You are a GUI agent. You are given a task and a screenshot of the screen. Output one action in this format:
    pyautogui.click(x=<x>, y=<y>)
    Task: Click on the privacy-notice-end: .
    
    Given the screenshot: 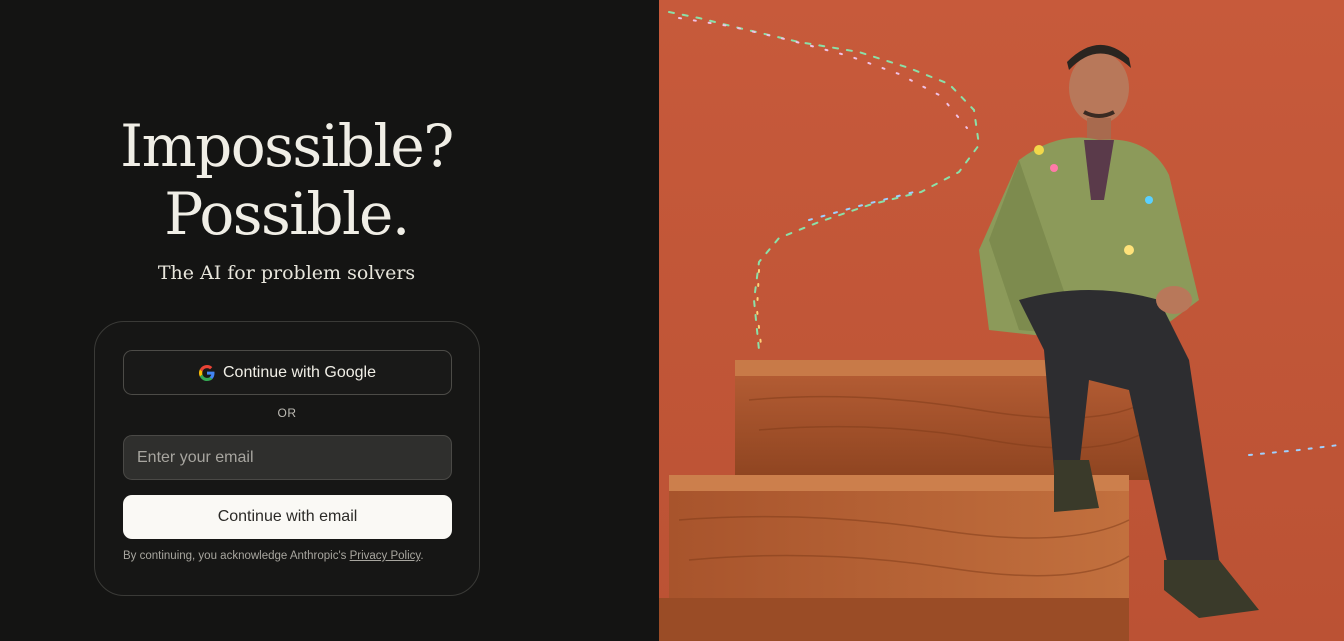 What is the action you would take?
    pyautogui.click(x=422, y=556)
    